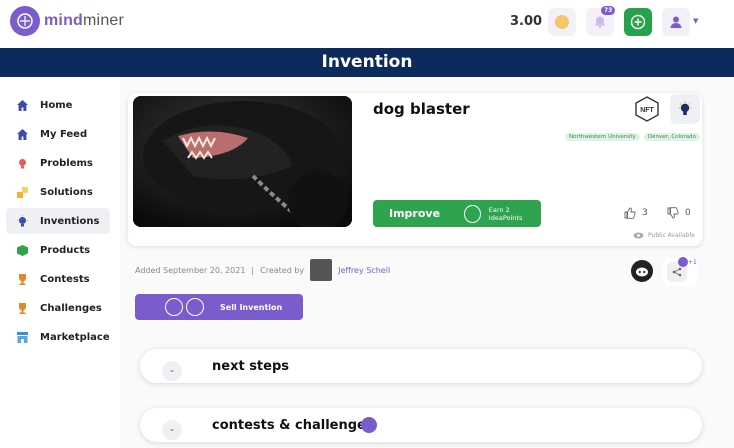 The width and height of the screenshot is (734, 448). What do you see at coordinates (688, 213) in the screenshot?
I see `dislike-count: 0` at bounding box center [688, 213].